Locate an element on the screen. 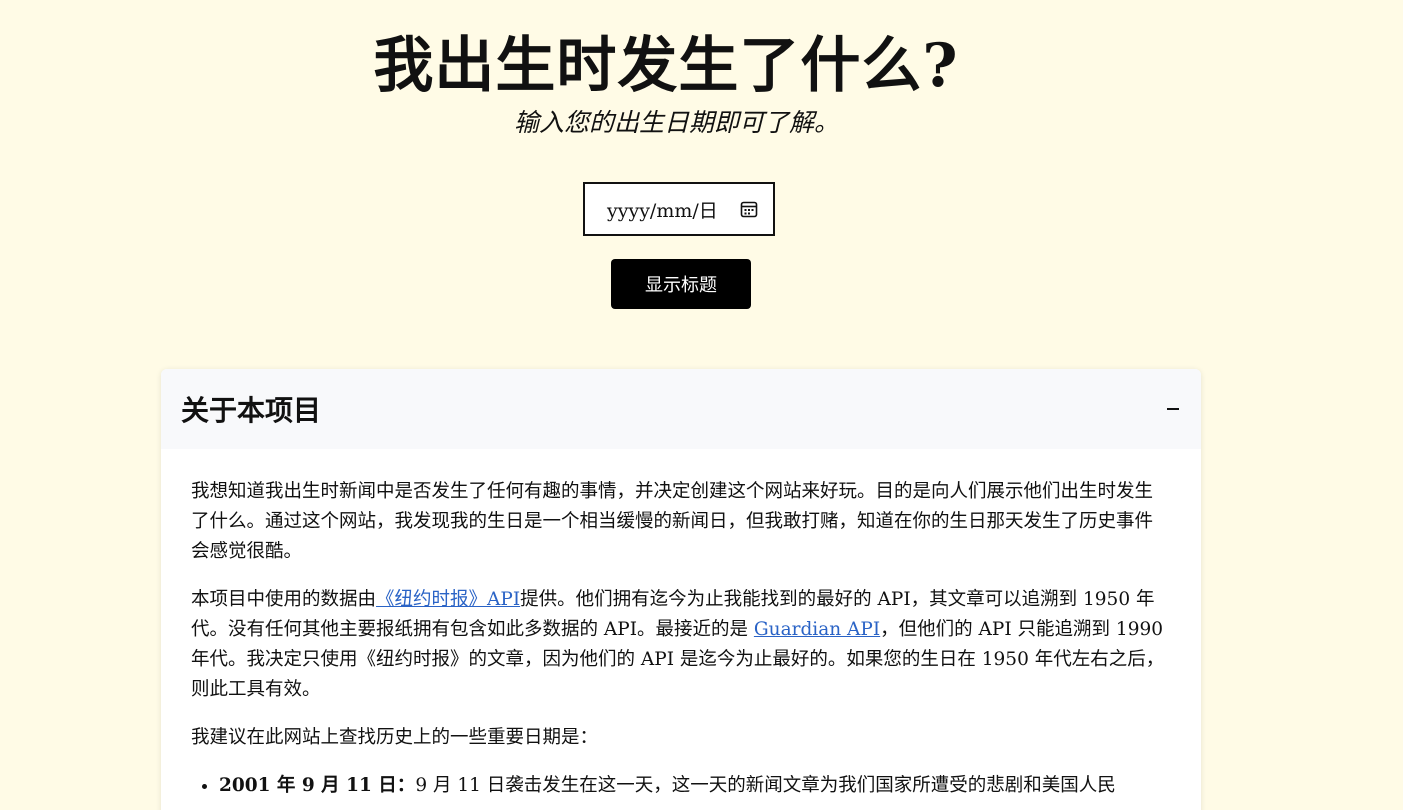 The width and height of the screenshot is (1403, 810). about-paragraph-3: 我建议在此网站上查找历史上的一些重要日期是： is located at coordinates (395, 737).